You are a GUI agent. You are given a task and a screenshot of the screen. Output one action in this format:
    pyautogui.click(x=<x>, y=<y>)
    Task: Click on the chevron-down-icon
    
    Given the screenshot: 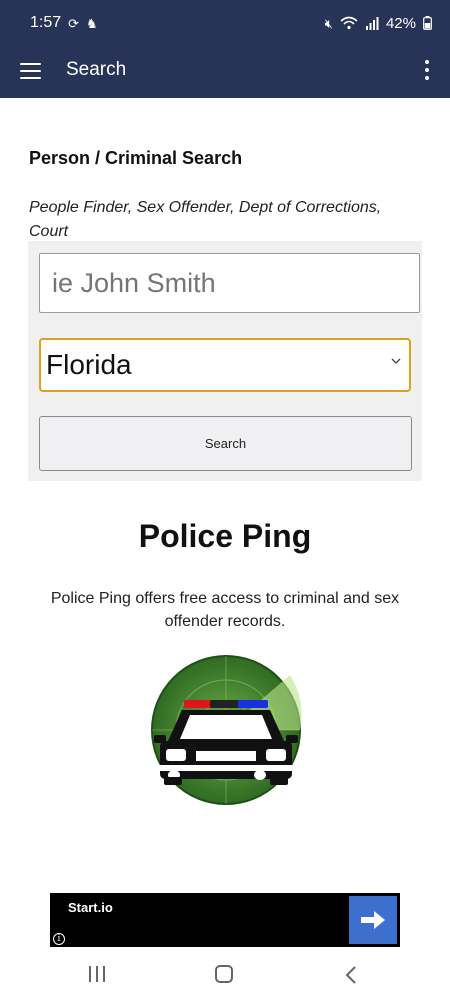 What is the action you would take?
    pyautogui.click(x=396, y=361)
    